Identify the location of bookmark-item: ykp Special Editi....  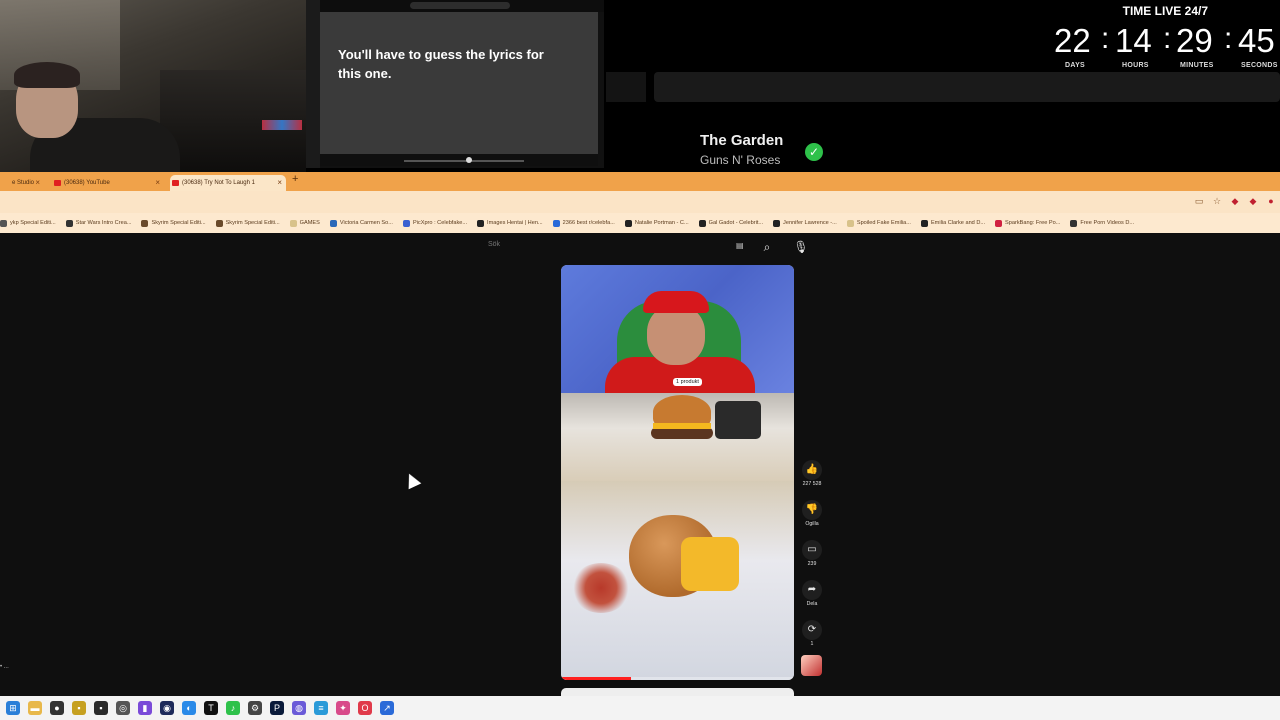
(28, 223).